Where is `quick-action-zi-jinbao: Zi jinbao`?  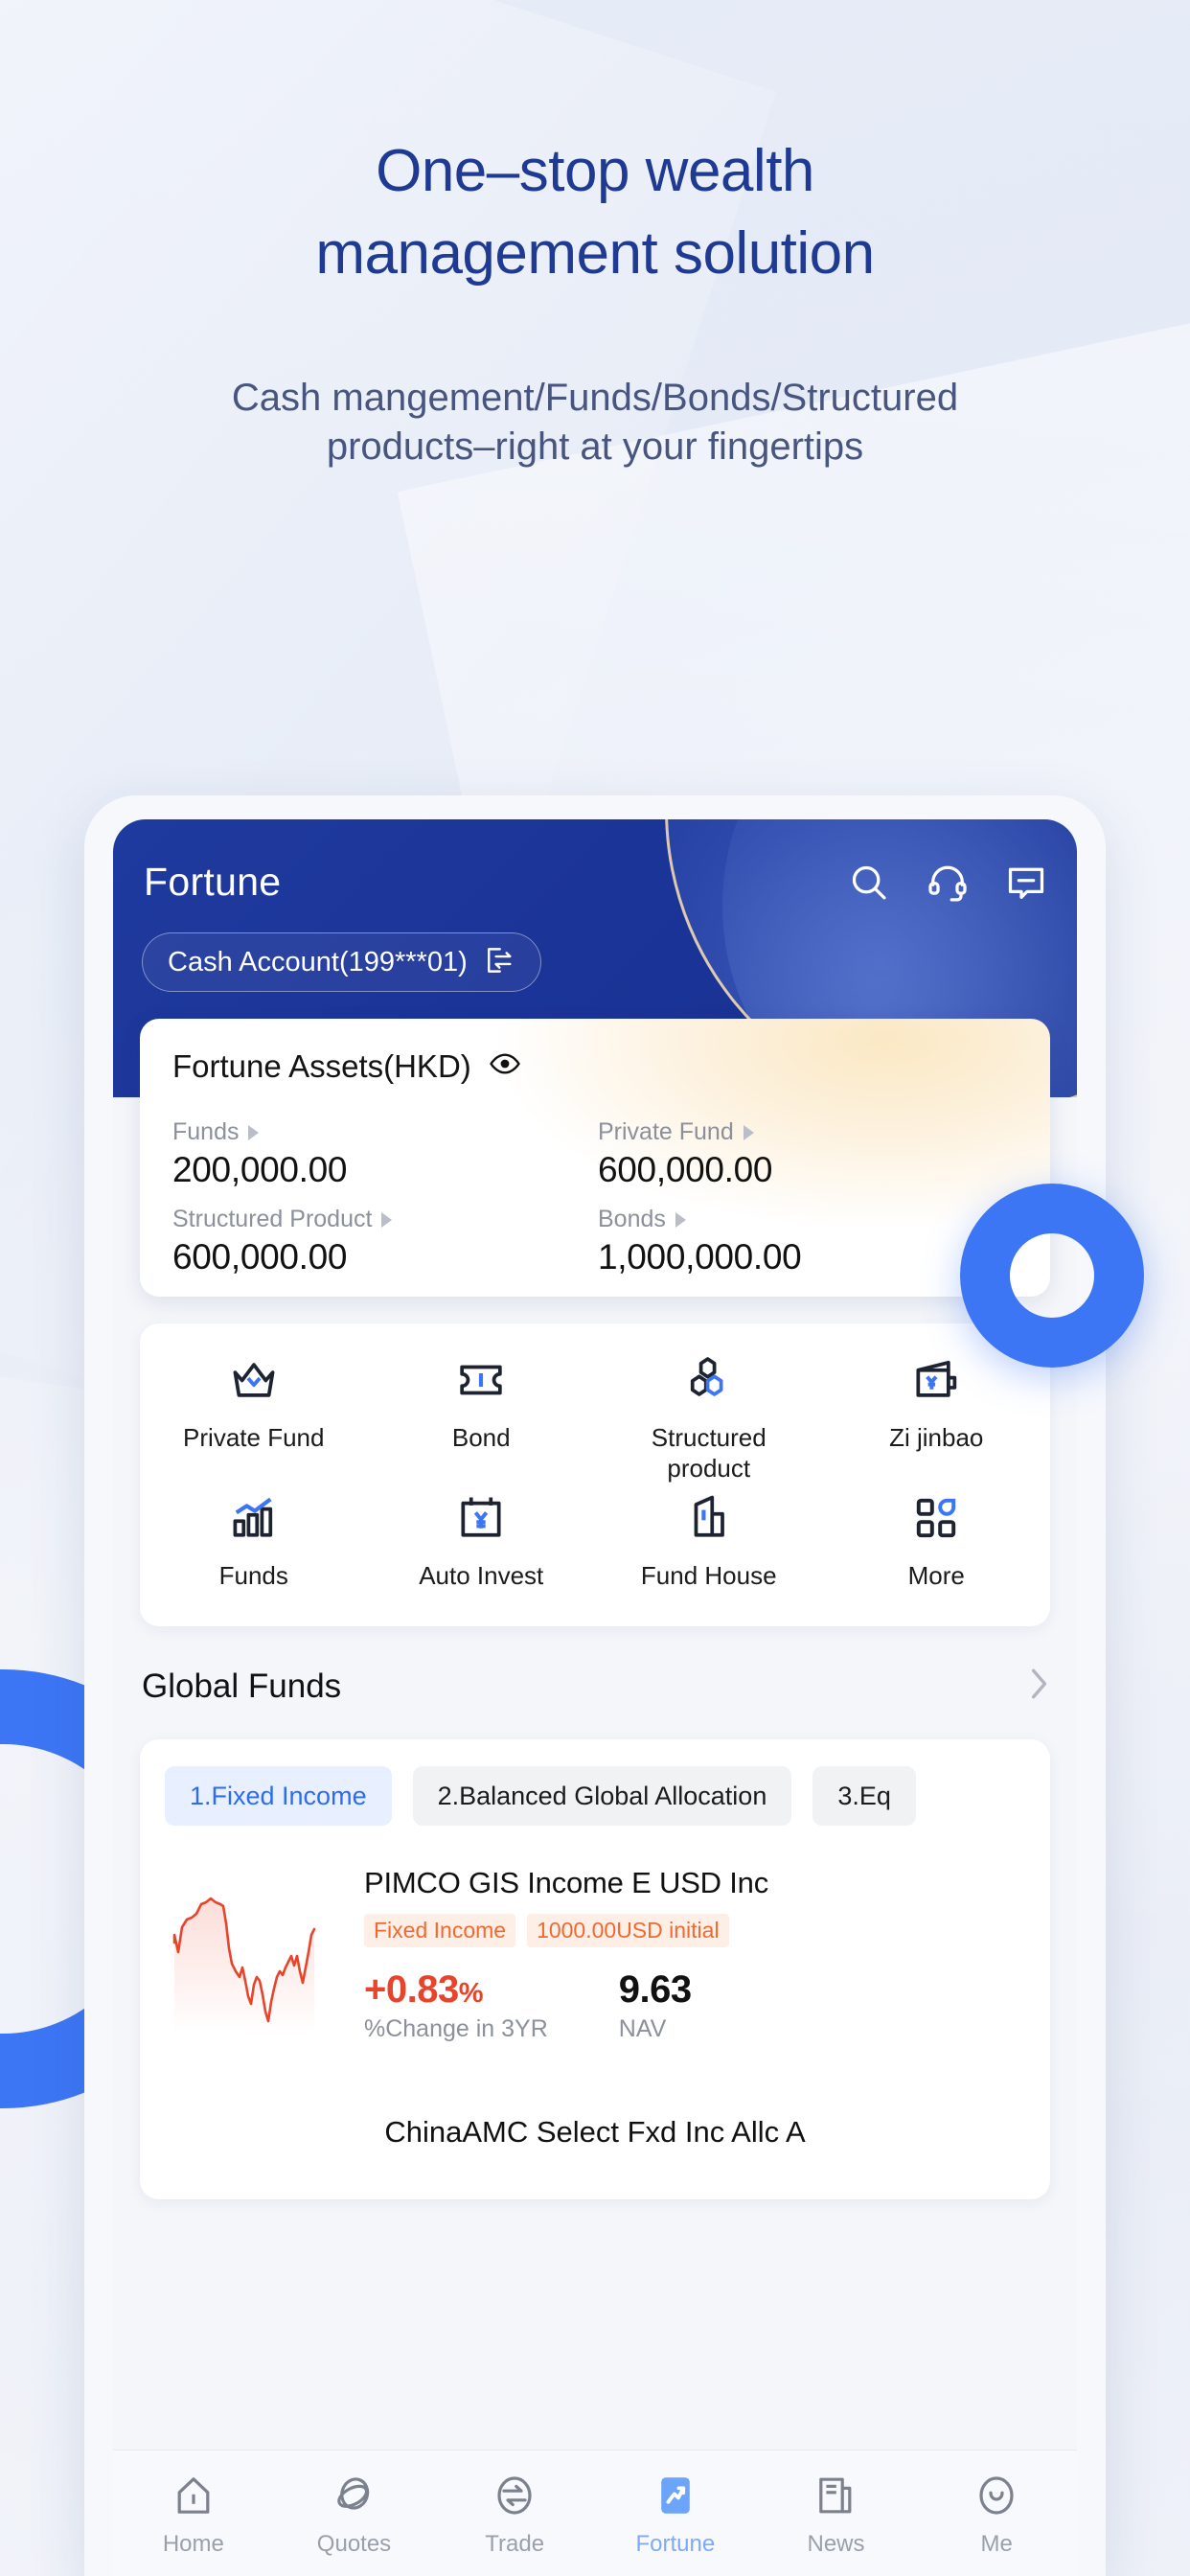
quick-action-zi-jinbao: Zi jinbao is located at coordinates (937, 1417).